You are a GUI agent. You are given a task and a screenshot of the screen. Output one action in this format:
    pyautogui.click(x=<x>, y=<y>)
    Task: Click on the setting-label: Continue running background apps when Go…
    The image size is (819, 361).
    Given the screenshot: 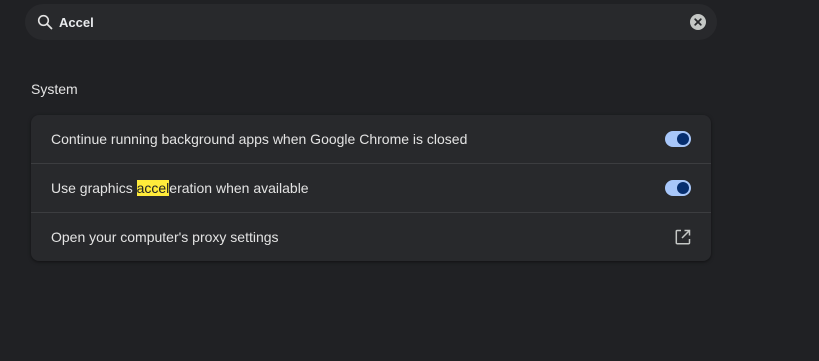 What is the action you would take?
    pyautogui.click(x=259, y=139)
    